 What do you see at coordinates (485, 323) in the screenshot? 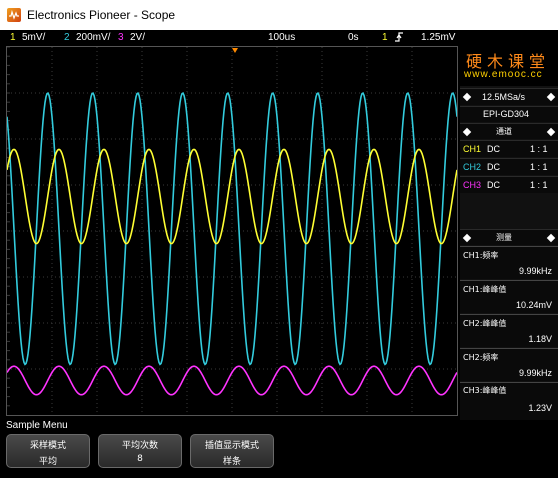
I see `measurement-label: CH2:峰峰值` at bounding box center [485, 323].